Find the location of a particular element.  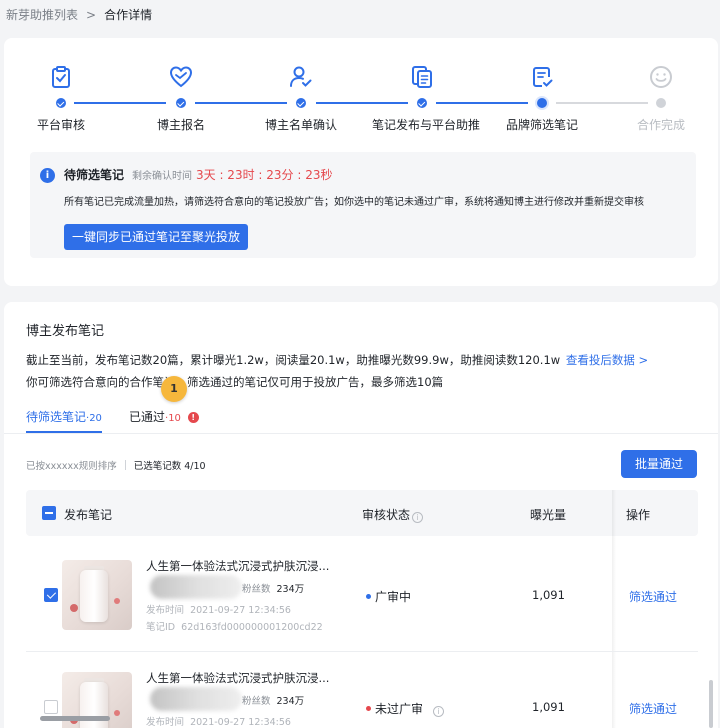

sync-to-juguang-button: 一键同步已通过笔记至聚光投放 is located at coordinates (156, 237).